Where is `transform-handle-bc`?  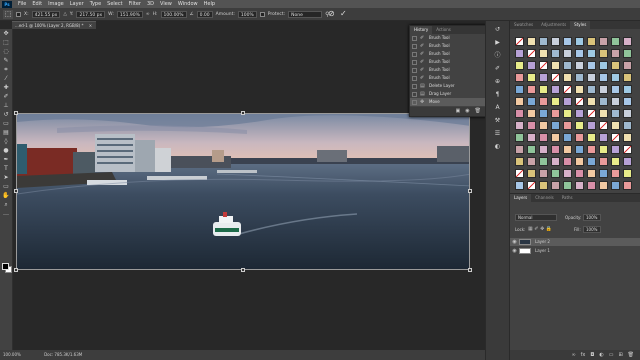
transform-handle-bc is located at coordinates (243, 270).